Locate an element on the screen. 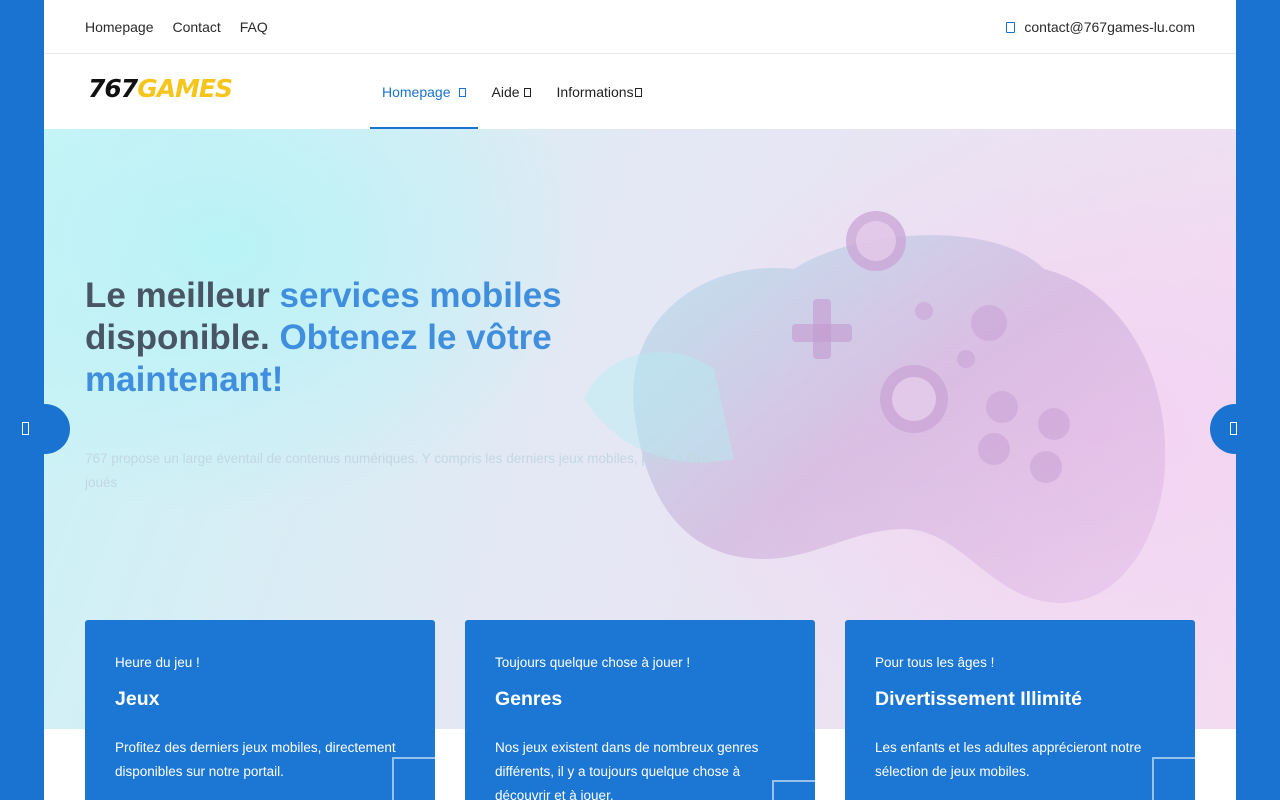  site-logo: 767GAMES is located at coordinates (160, 88).